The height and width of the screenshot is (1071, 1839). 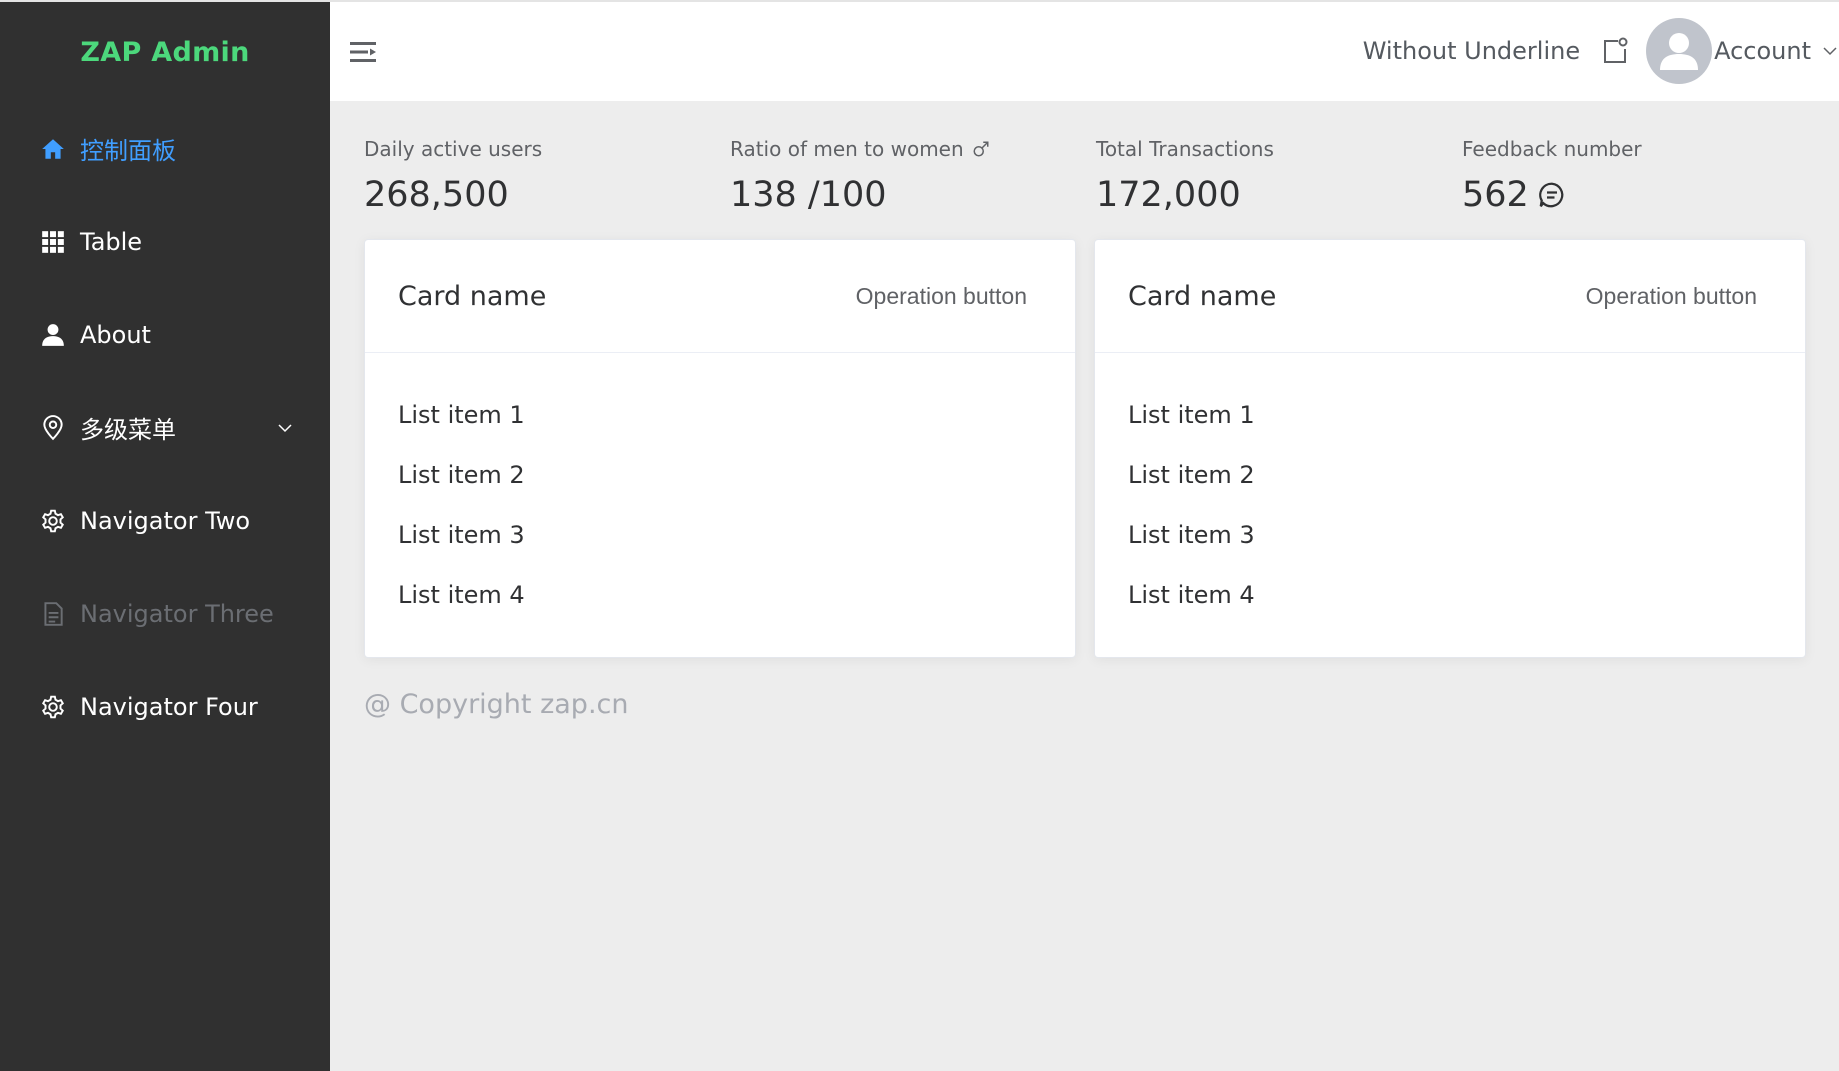 What do you see at coordinates (808, 195) in the screenshot?
I see `stat-value: 138 /100` at bounding box center [808, 195].